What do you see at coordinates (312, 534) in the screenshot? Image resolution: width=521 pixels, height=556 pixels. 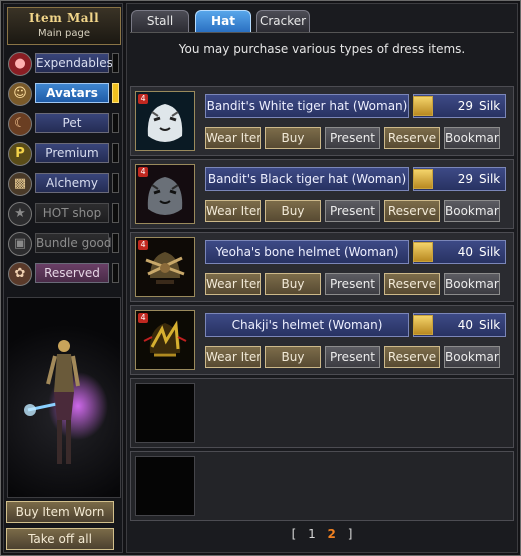 I see `page-link-1: 1` at bounding box center [312, 534].